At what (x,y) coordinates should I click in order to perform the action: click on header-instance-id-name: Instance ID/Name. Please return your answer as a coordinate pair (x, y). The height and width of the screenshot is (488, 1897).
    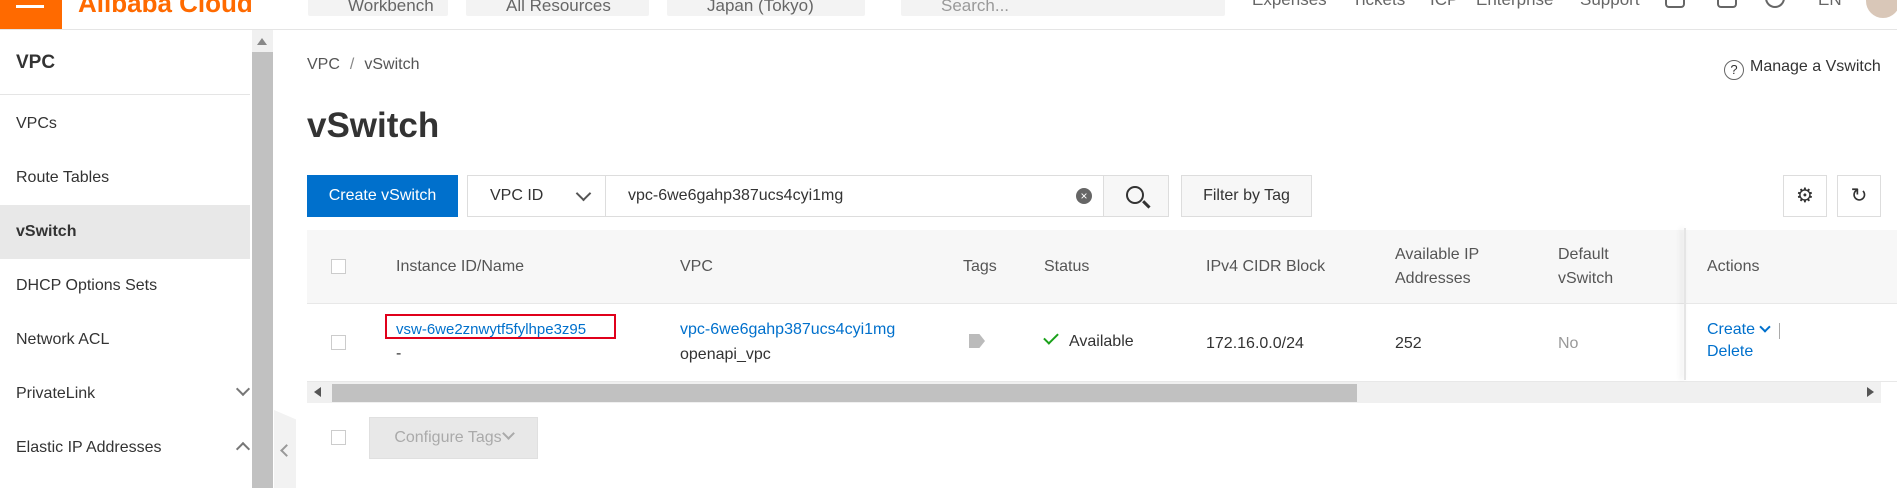
    Looking at the image, I should click on (460, 266).